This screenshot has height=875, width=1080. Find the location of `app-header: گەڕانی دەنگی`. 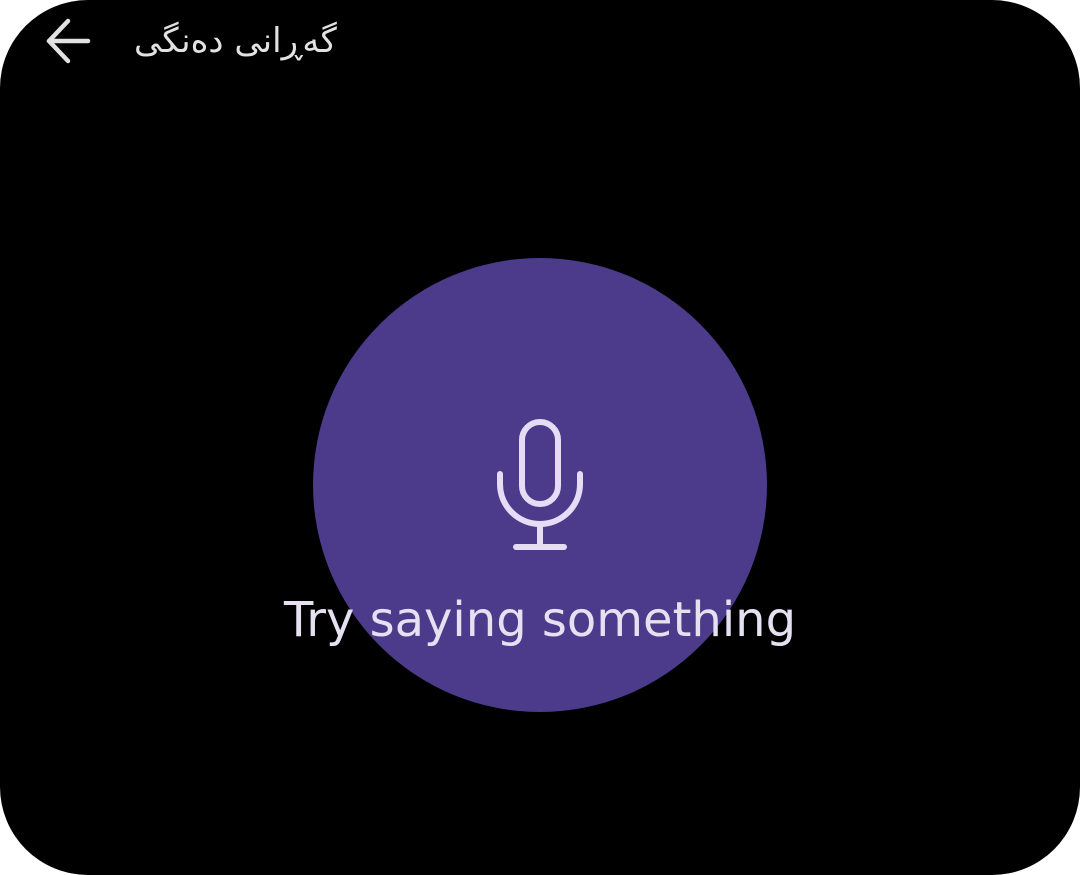

app-header: گەڕانی دەنگی is located at coordinates (540, 42).